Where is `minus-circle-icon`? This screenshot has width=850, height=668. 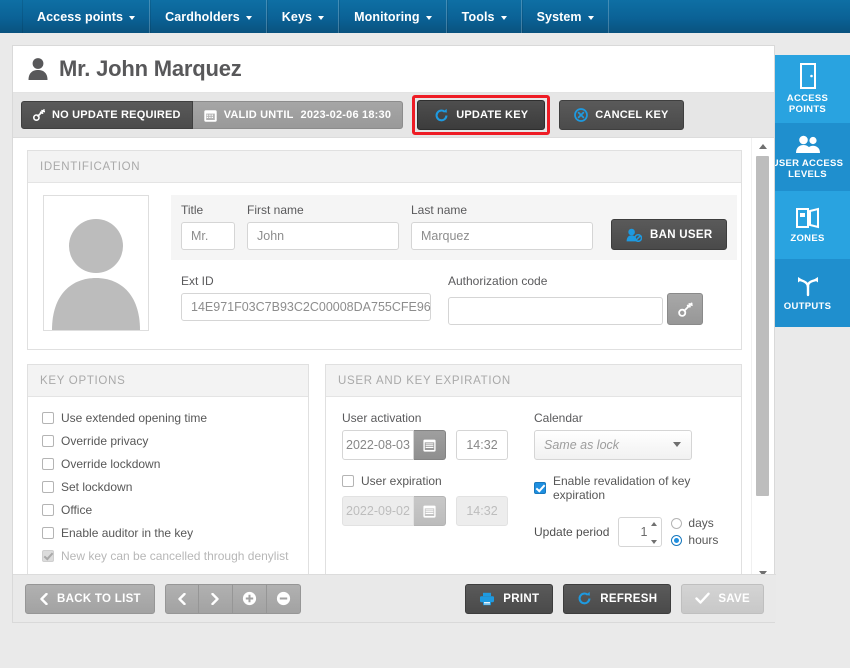 minus-circle-icon is located at coordinates (283, 598).